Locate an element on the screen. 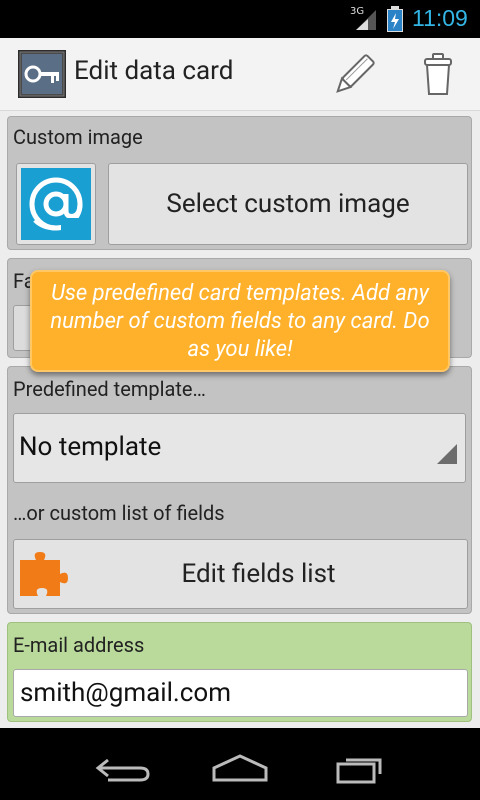 This screenshot has width=480, height=800. custom-image-thumbnail is located at coordinates (56, 204).